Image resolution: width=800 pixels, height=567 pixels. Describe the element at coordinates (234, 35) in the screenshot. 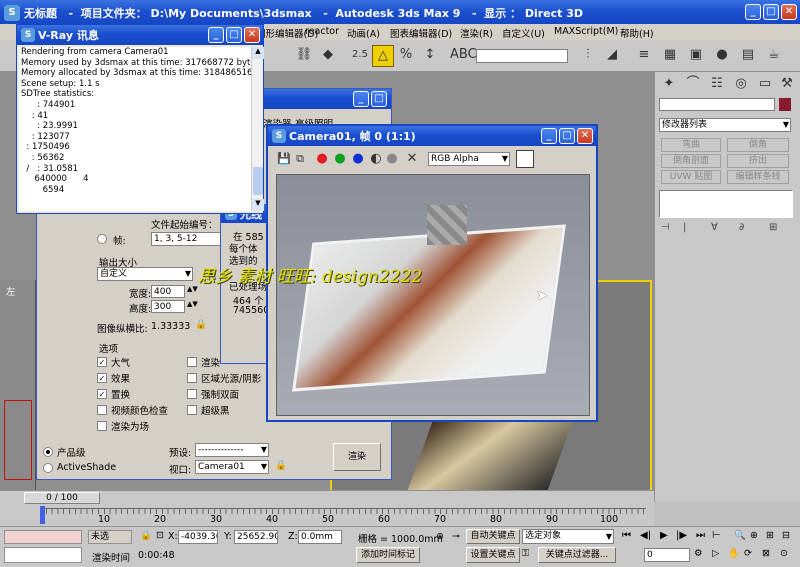

I see `vray-maximize-button: □` at that location.